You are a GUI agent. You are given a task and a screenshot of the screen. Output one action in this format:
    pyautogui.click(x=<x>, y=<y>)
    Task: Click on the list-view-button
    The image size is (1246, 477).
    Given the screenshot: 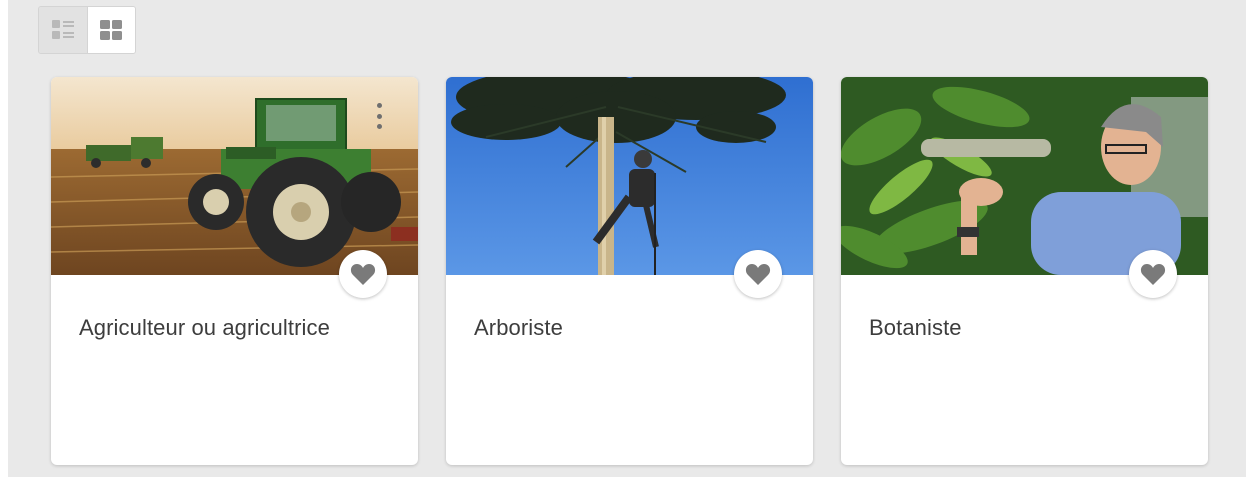 What is the action you would take?
    pyautogui.click(x=63, y=30)
    